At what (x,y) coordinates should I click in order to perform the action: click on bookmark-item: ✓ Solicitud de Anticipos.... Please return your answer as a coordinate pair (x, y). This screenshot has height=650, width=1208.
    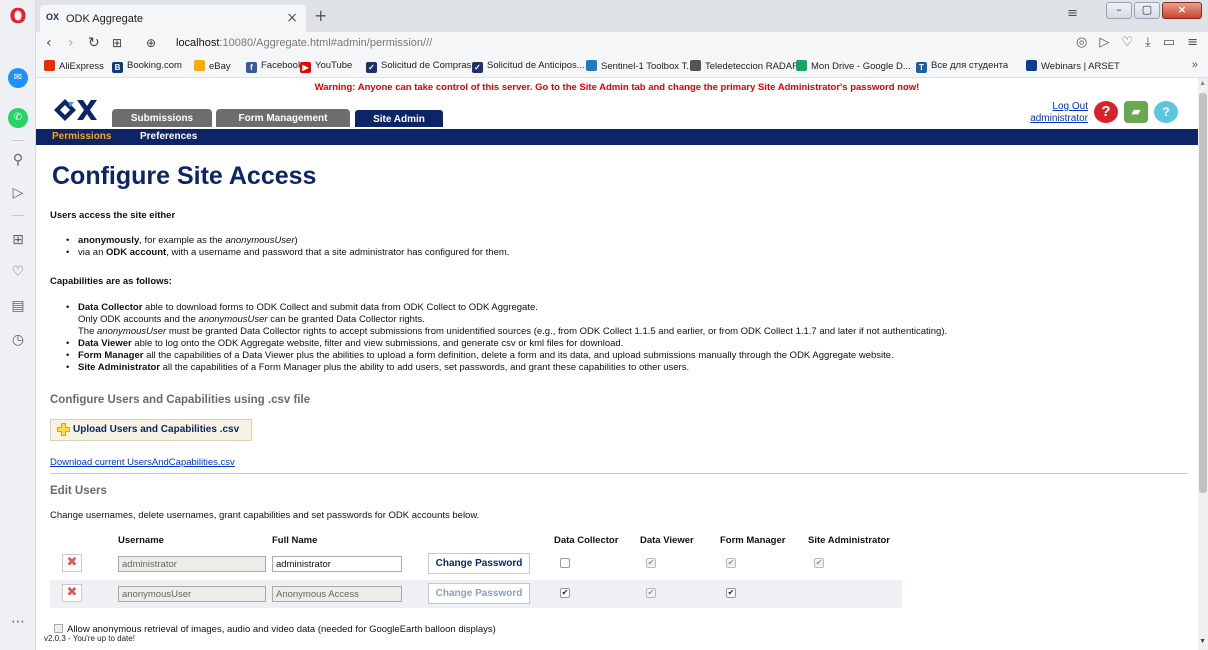
    Looking at the image, I should click on (528, 66).